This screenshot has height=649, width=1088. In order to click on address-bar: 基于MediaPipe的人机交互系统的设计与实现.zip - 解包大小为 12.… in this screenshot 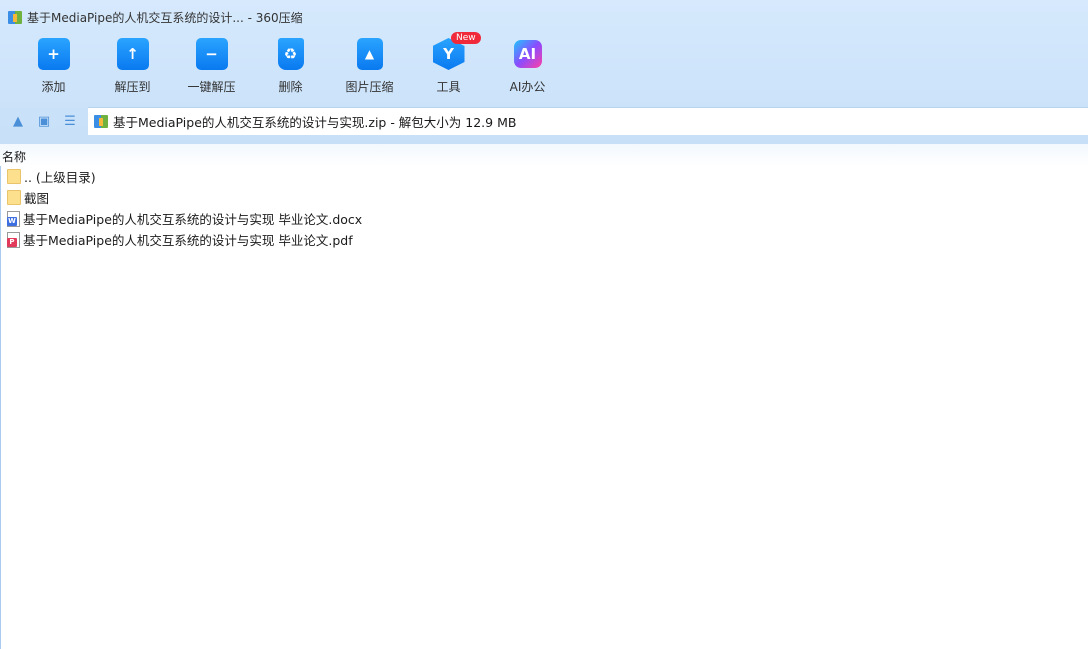, I will do `click(588, 121)`.